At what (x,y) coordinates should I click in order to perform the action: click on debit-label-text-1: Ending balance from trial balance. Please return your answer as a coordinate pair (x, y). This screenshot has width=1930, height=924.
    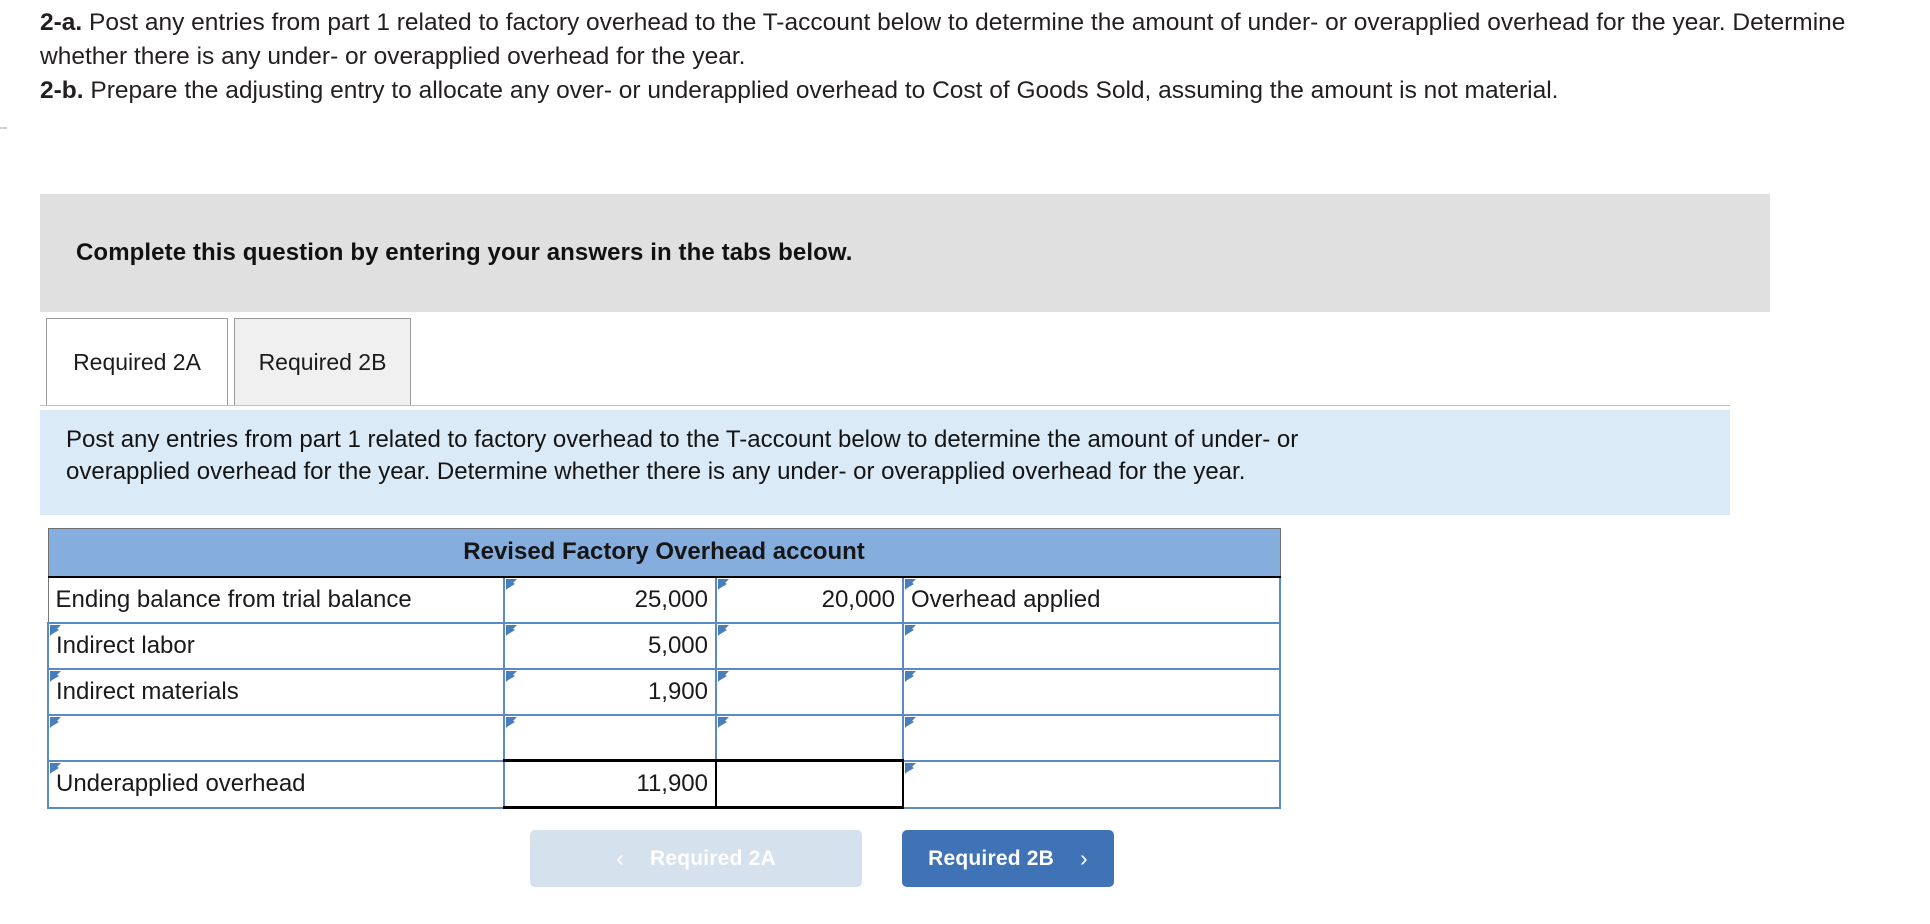
    Looking at the image, I should click on (233, 599).